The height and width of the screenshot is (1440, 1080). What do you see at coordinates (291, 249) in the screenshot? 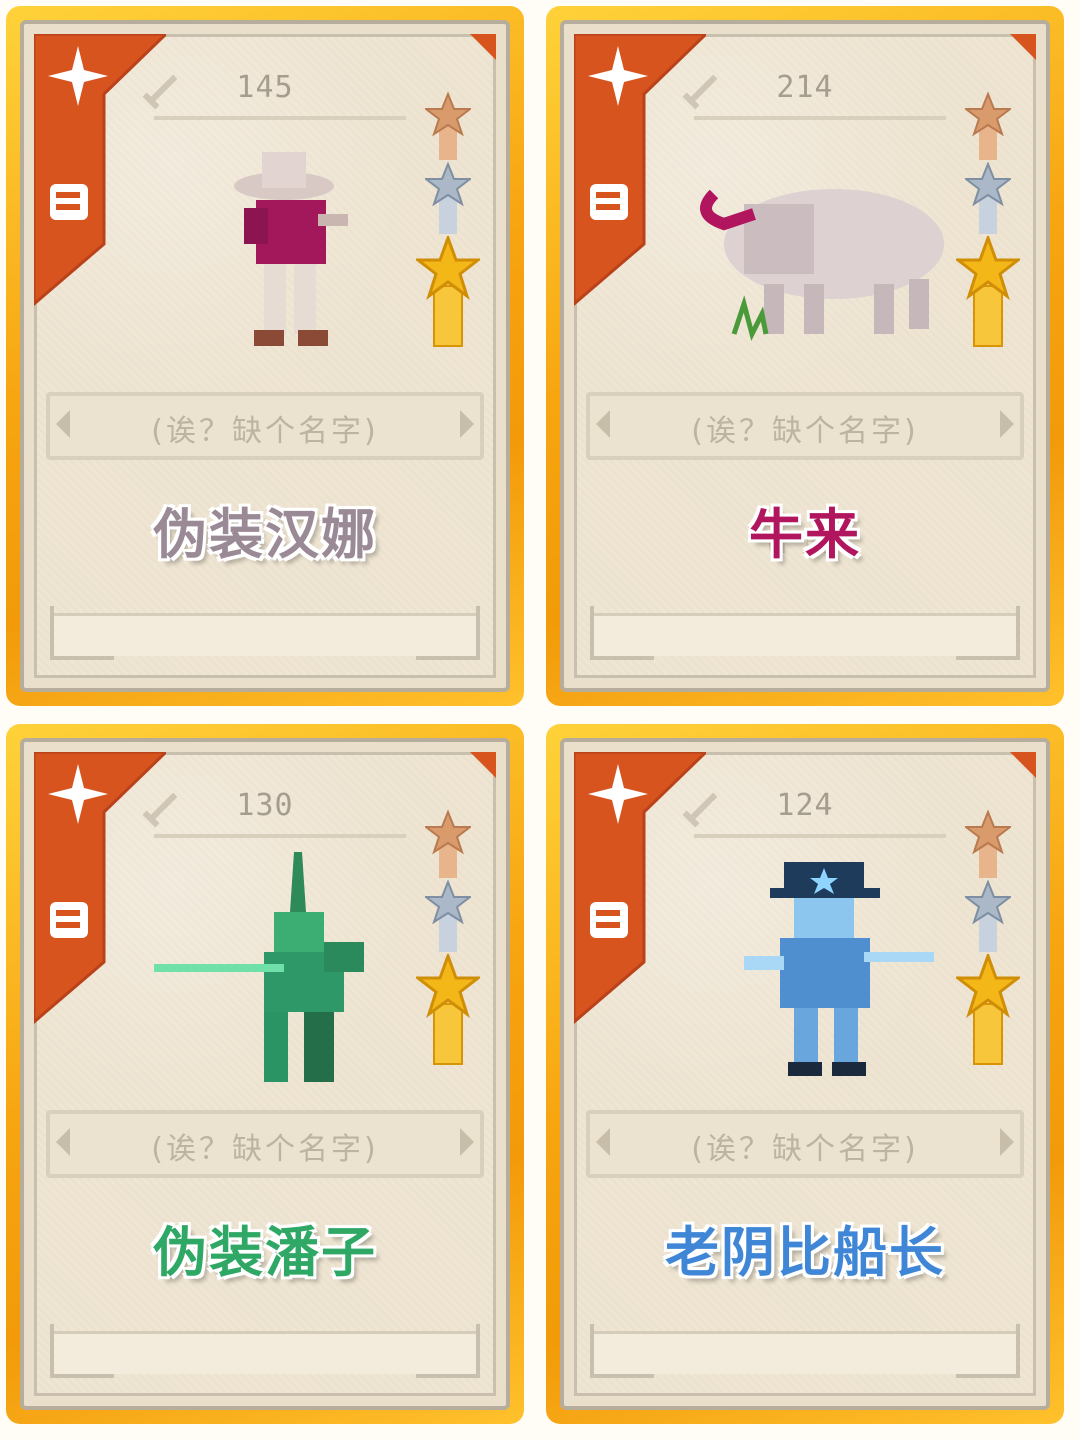
I see `cowgirl-pink-icon` at bounding box center [291, 249].